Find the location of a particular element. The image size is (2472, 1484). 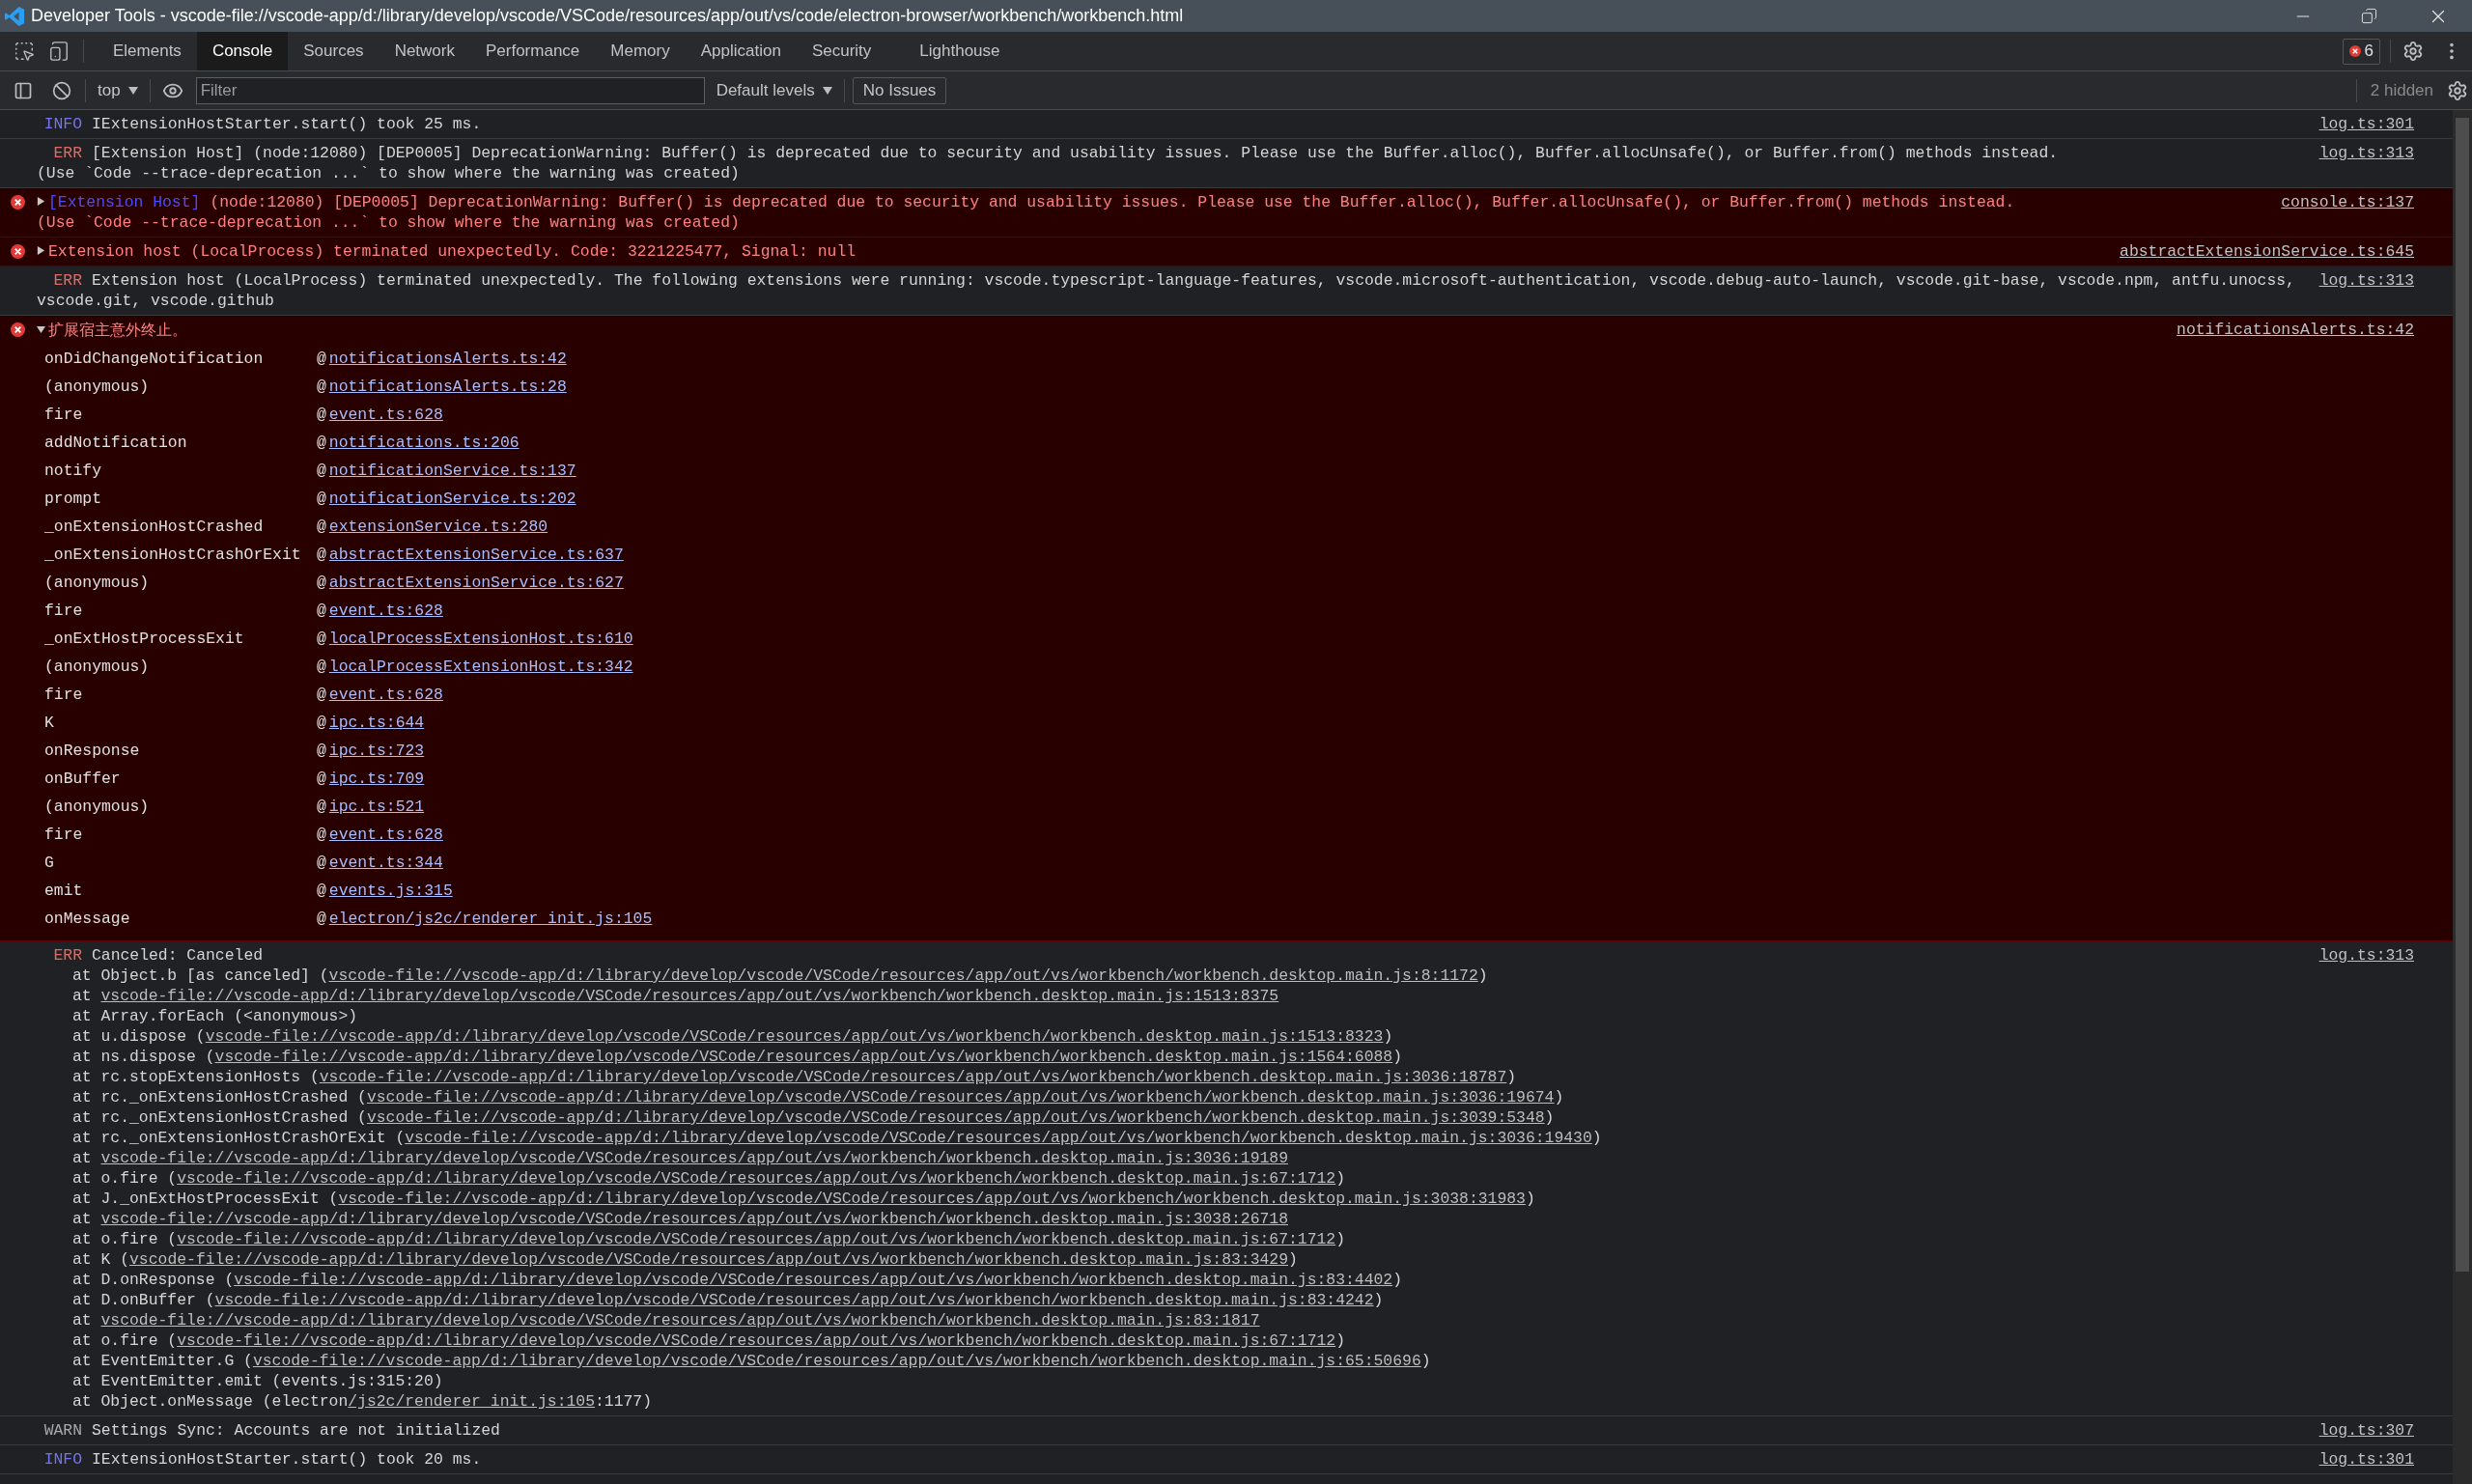

file-link: ipc.ts:644 is located at coordinates (376, 723).